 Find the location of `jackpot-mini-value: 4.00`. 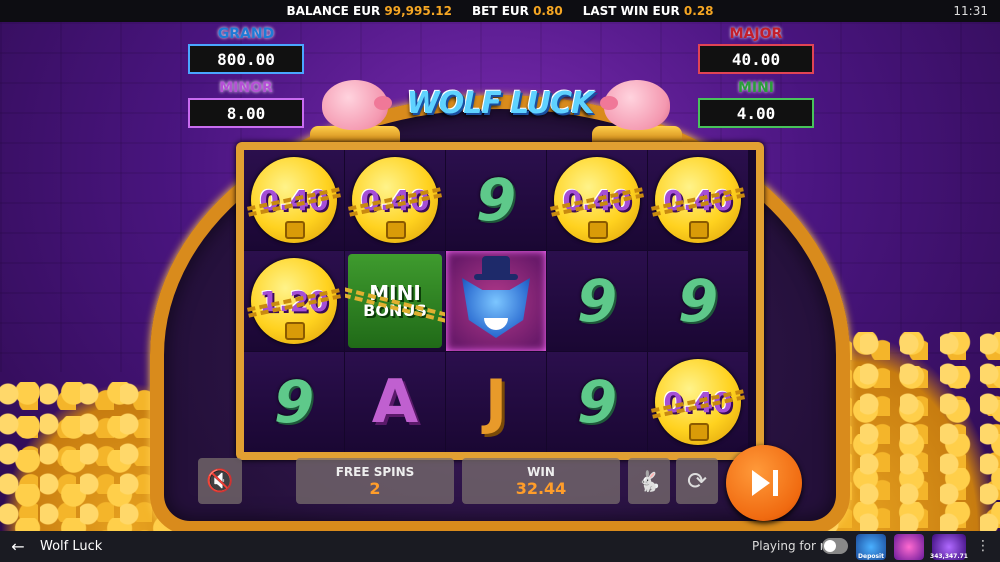

jackpot-mini-value: 4.00 is located at coordinates (756, 113).